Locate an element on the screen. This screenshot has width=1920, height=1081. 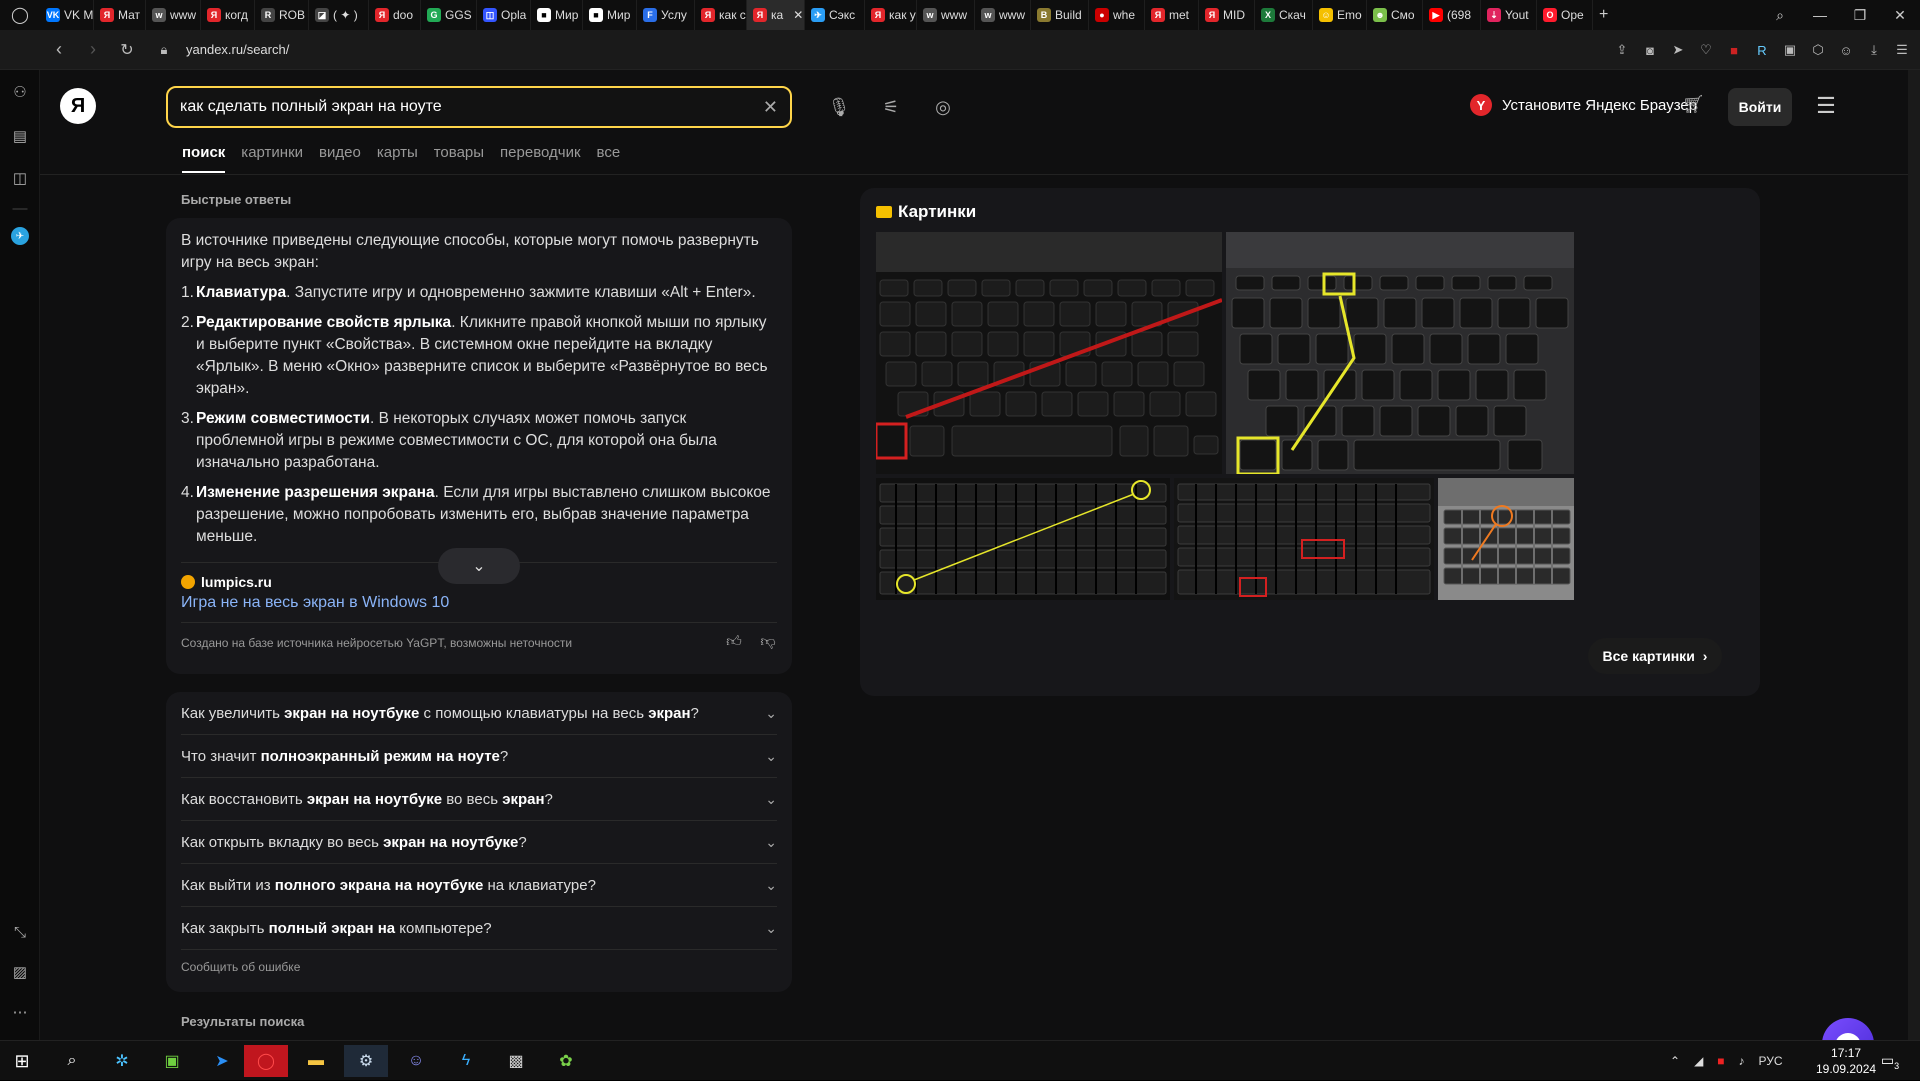
page-scrollbar is located at coordinates (1914, 555).